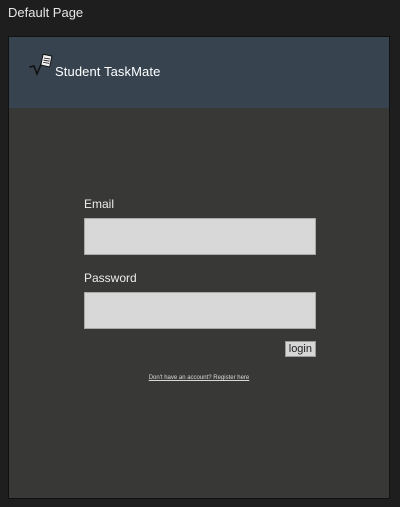  What do you see at coordinates (99, 204) in the screenshot?
I see `email-label: Email` at bounding box center [99, 204].